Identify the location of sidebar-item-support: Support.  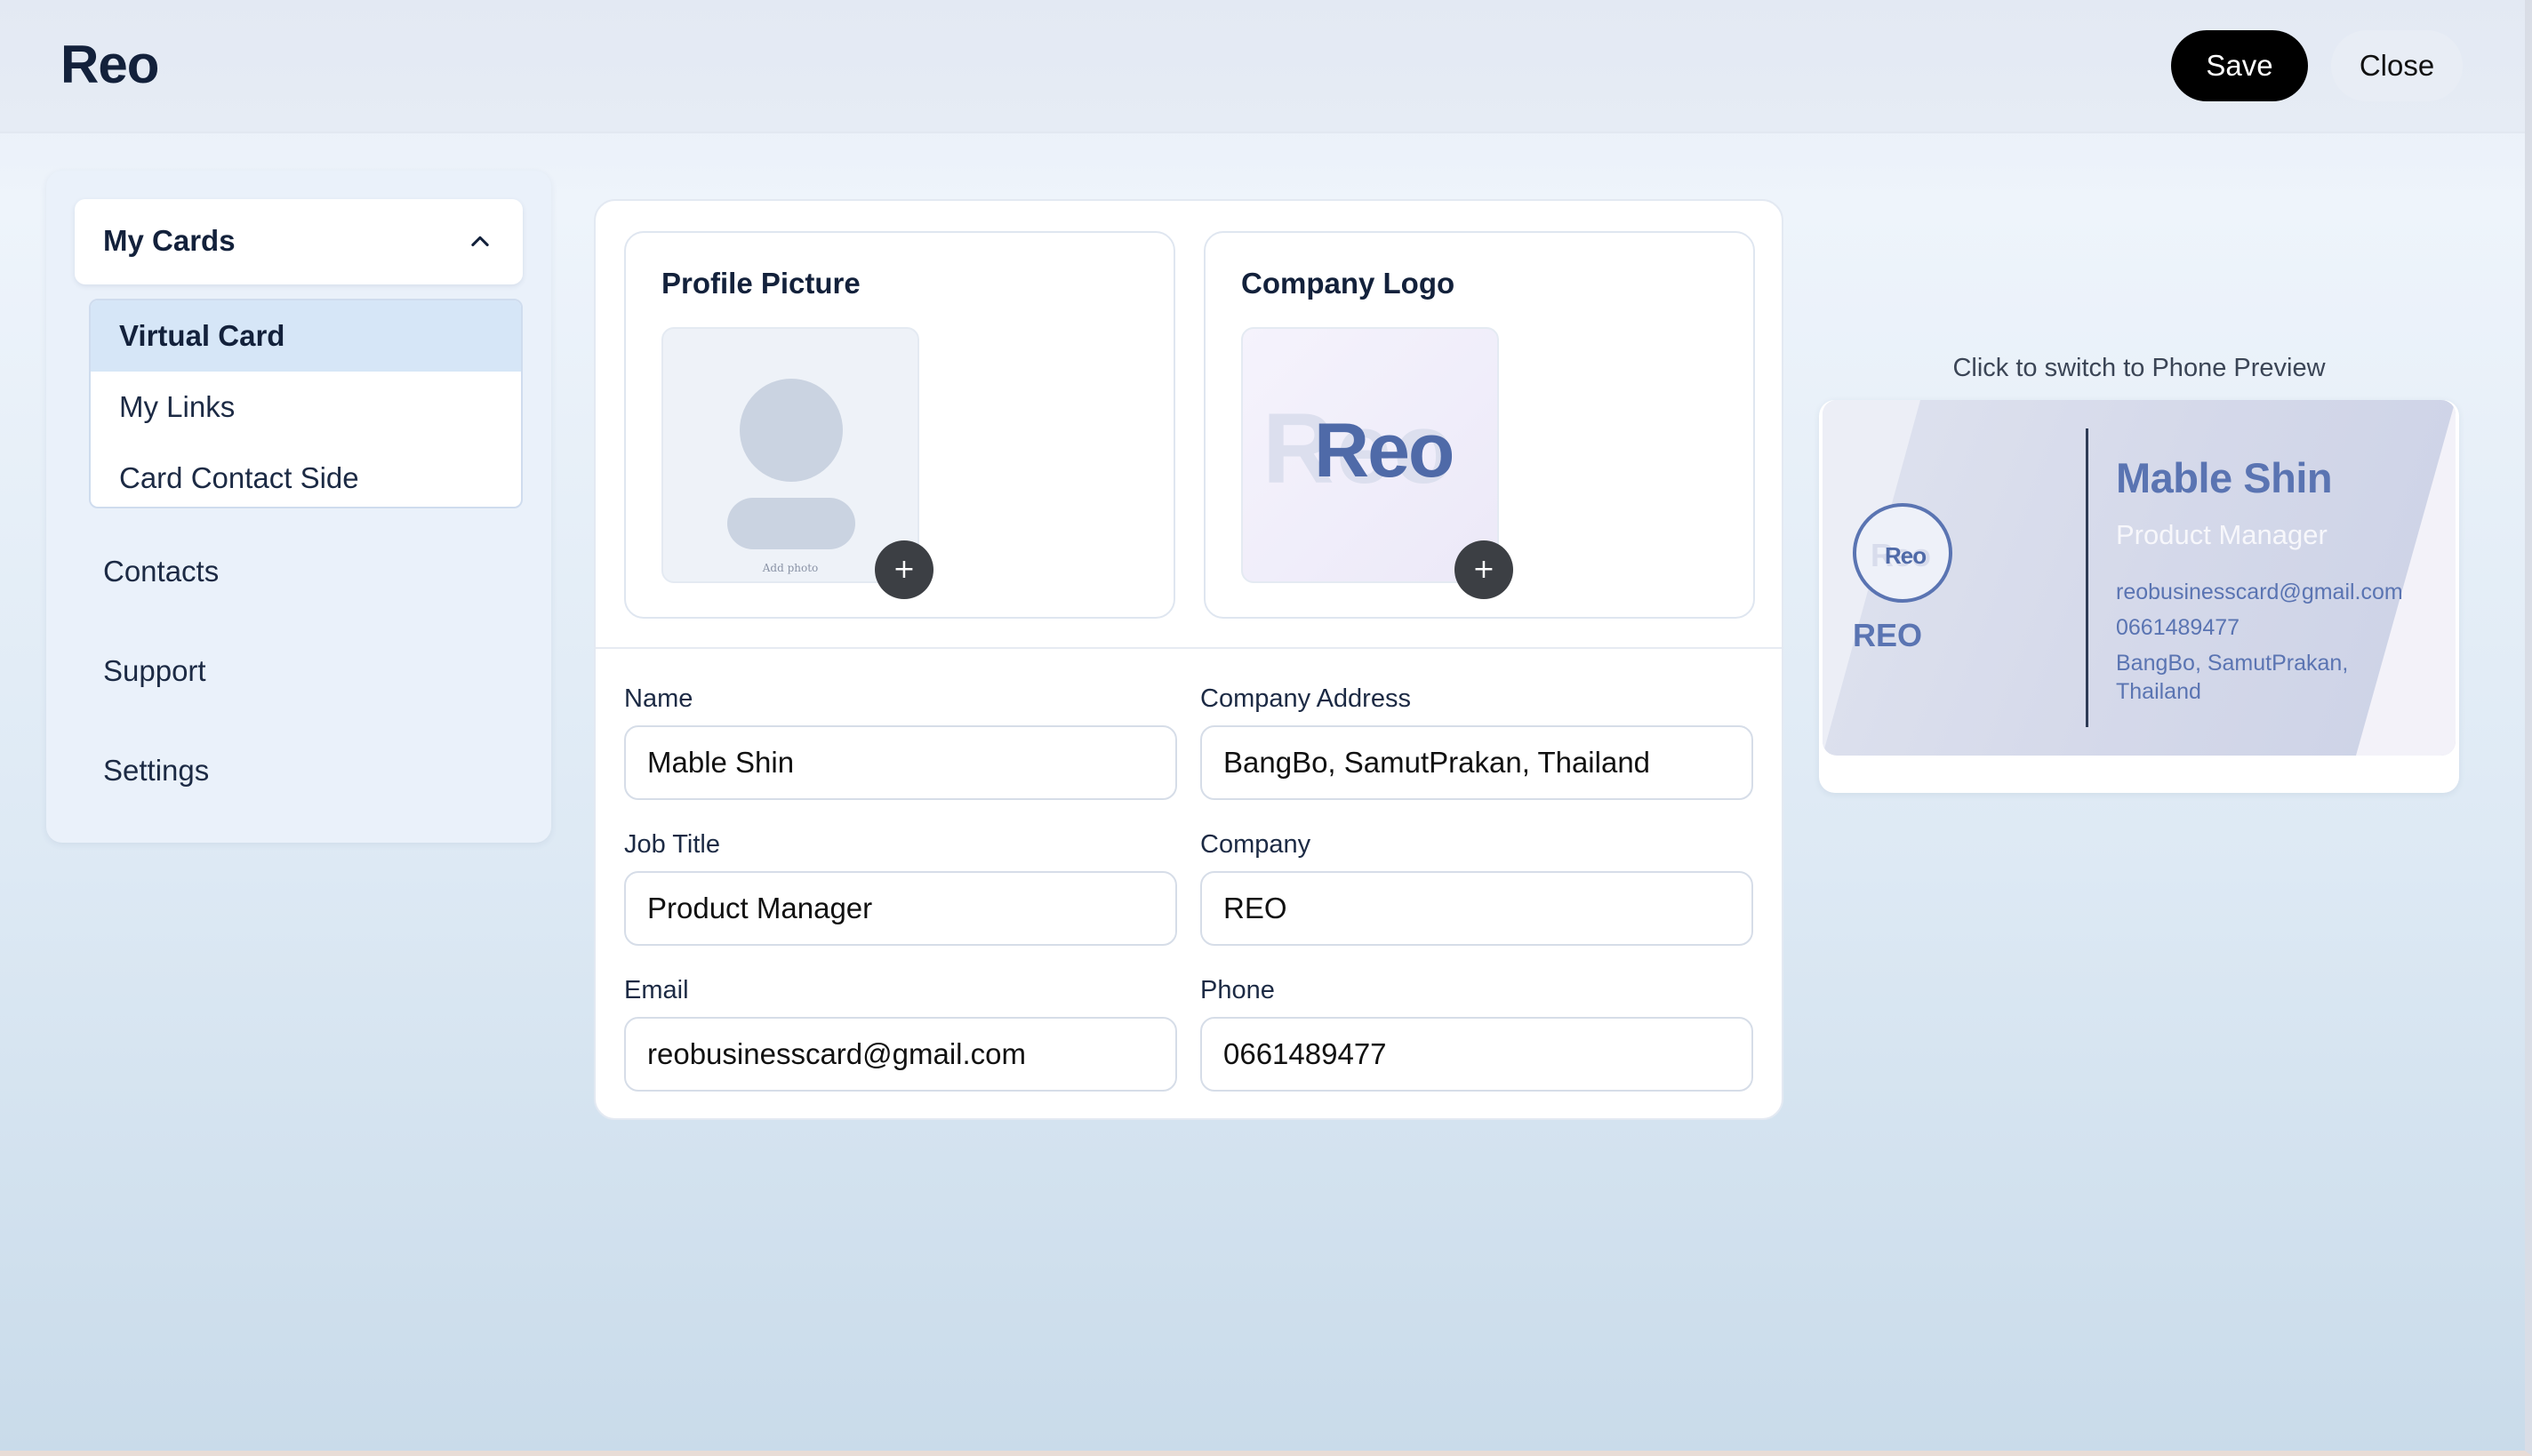
(154, 671).